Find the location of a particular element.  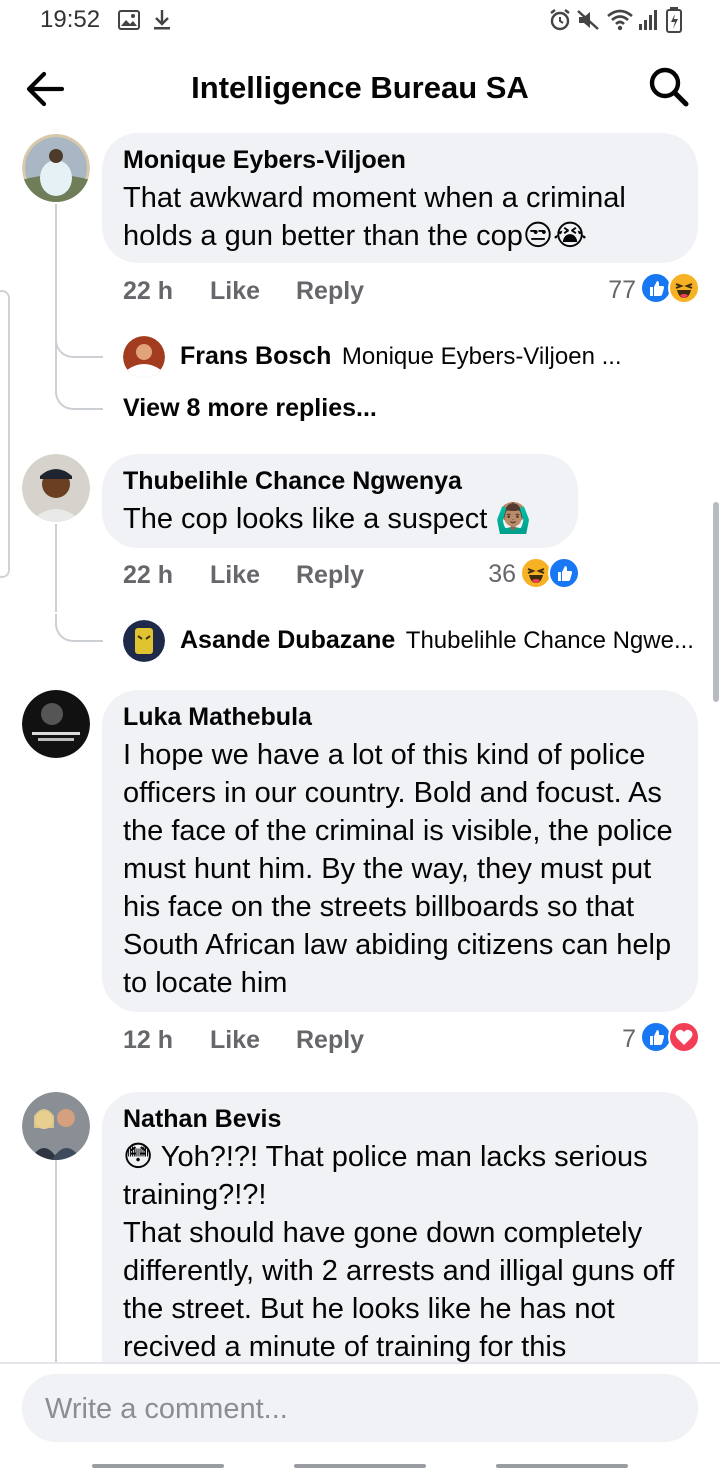

reaction-count: 77 is located at coordinates (611, 290).